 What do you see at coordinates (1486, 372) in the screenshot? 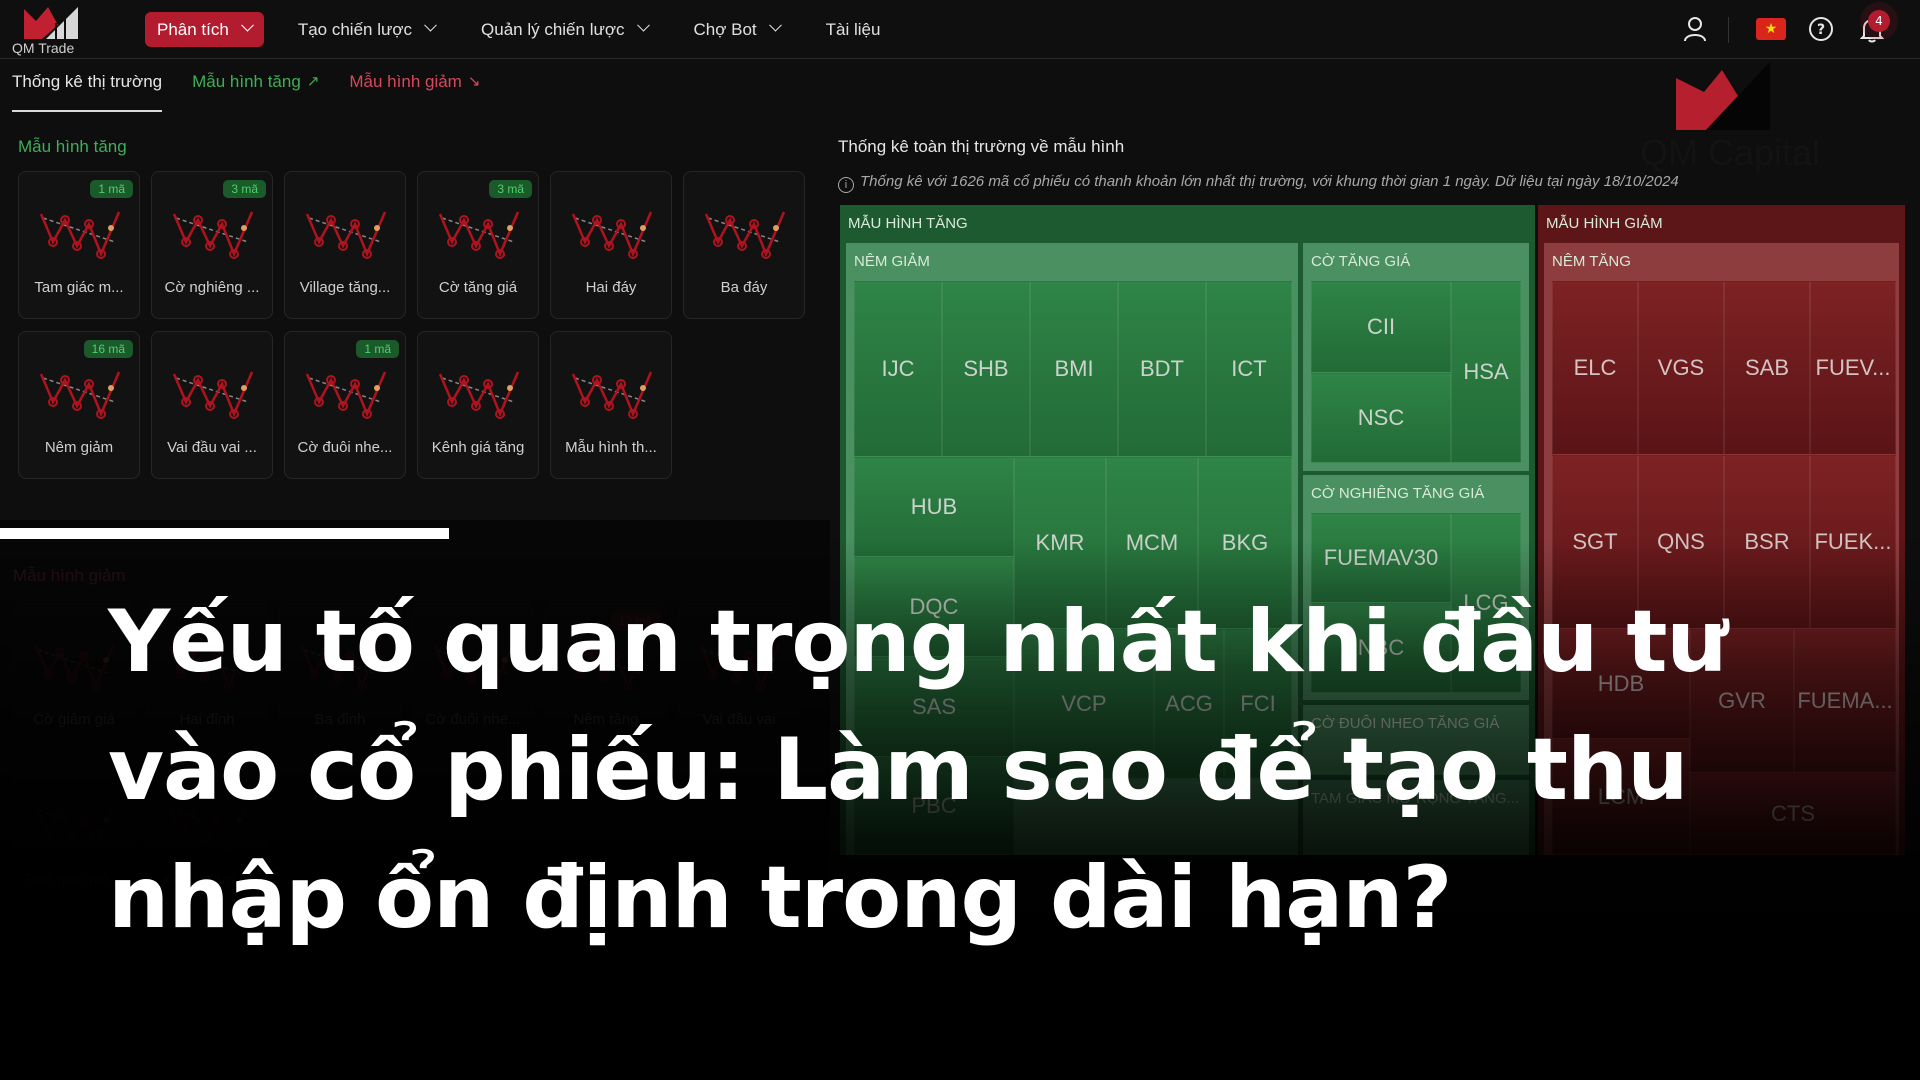
I see `ticker-cell: HSA` at bounding box center [1486, 372].